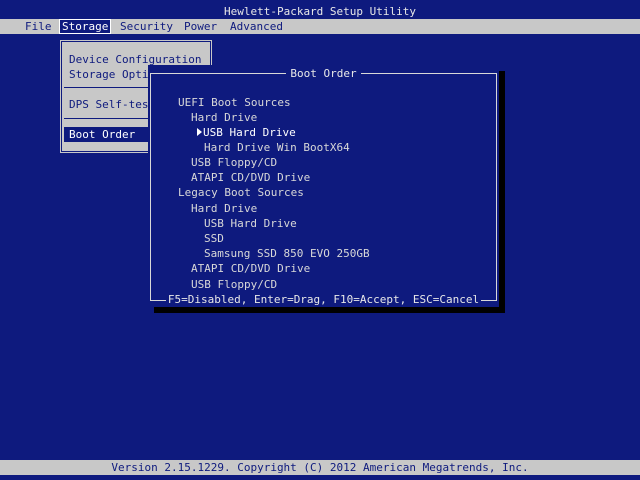  Describe the element at coordinates (256, 26) in the screenshot. I see `menu-advanced: Advanced` at that location.